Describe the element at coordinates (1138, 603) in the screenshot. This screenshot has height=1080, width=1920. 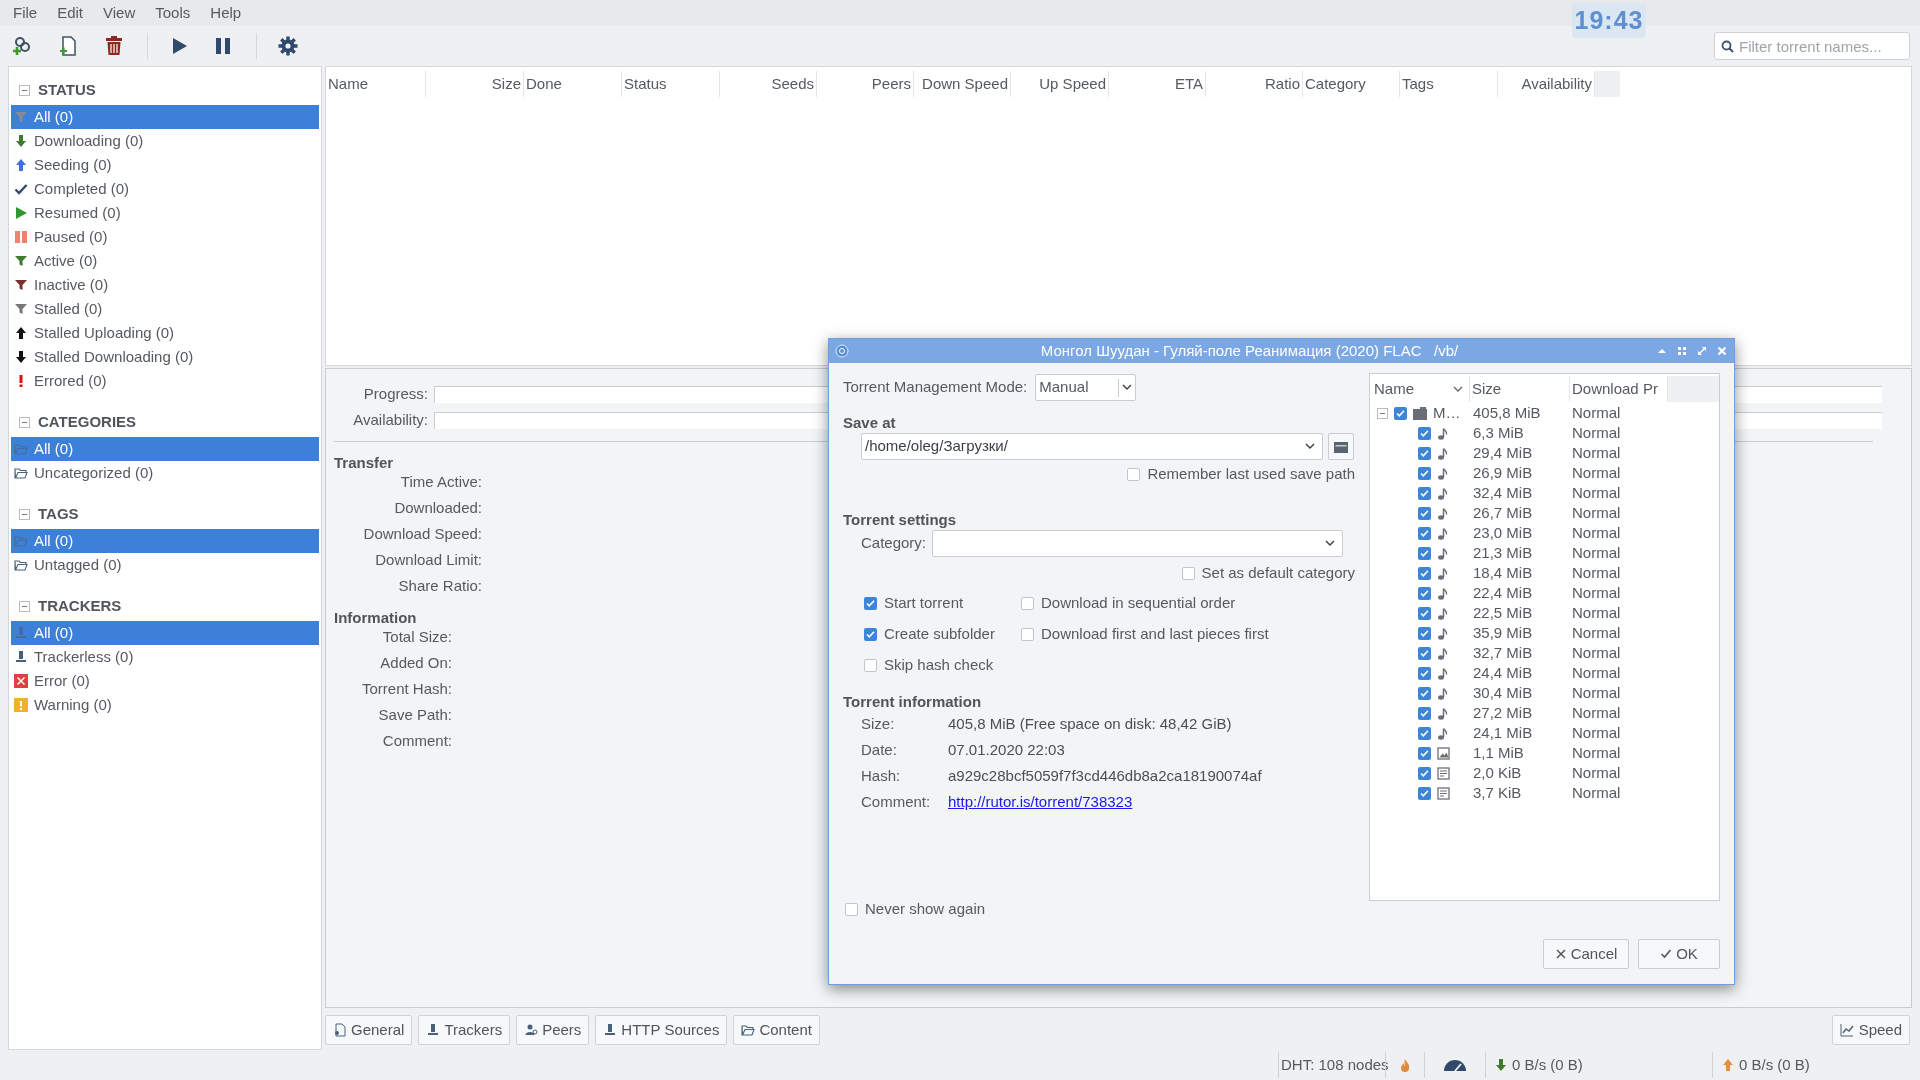
I see `checkbox-label: Download in sequential order` at that location.